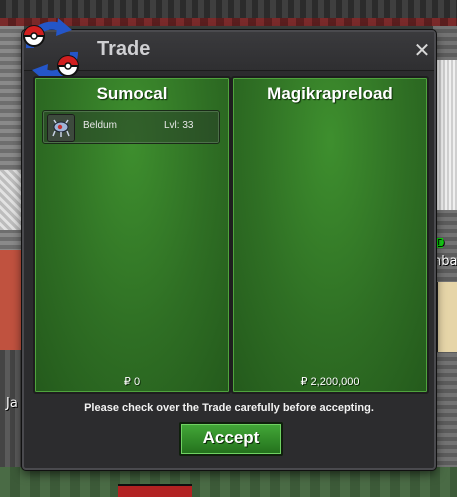  What do you see at coordinates (330, 93) in the screenshot?
I see `player-name-partner: Magikrapreload` at bounding box center [330, 93].